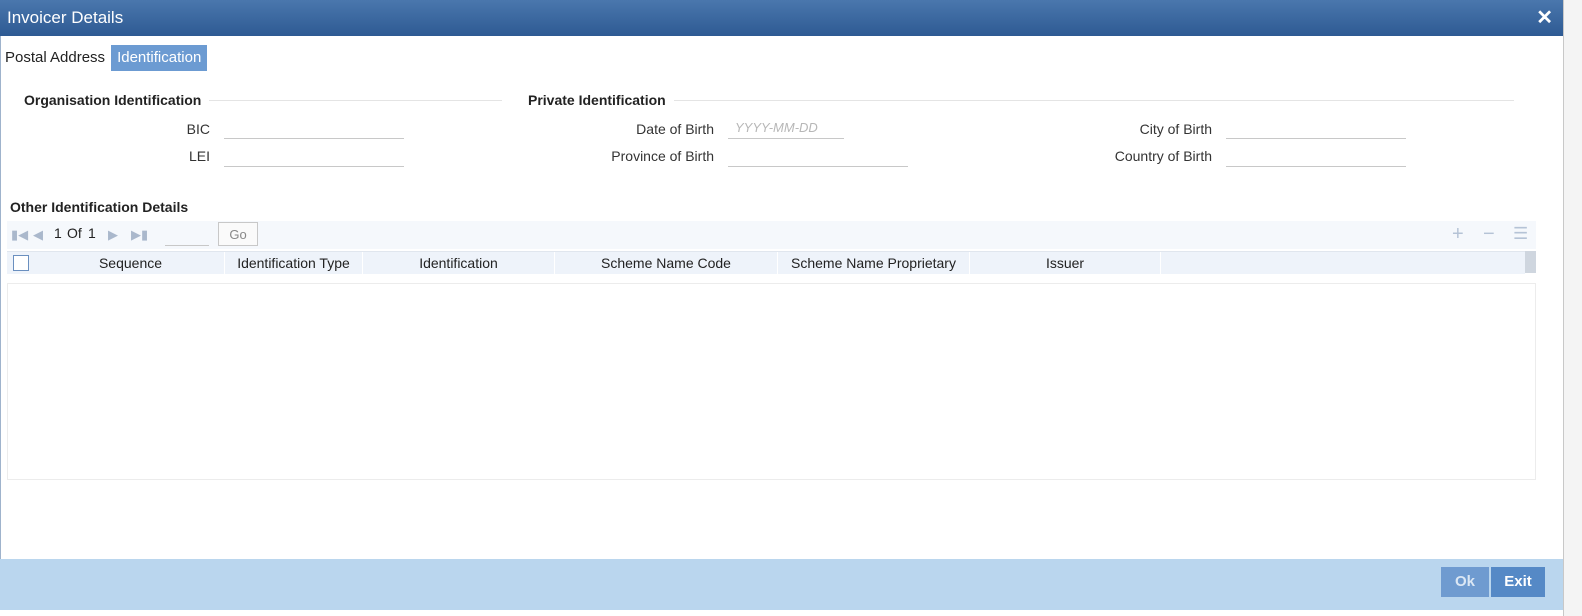  What do you see at coordinates (65, 17) in the screenshot?
I see `window-title: Invoicer Details` at bounding box center [65, 17].